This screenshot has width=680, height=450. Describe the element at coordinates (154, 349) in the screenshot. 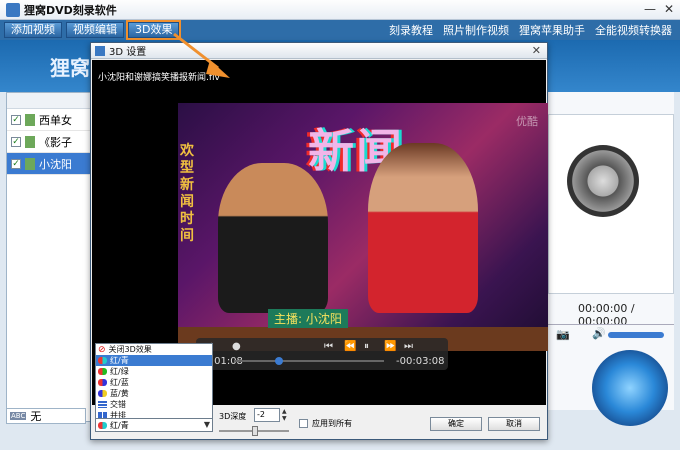

I see `mode-option-off: ⊘ 关闭3D效果` at that location.